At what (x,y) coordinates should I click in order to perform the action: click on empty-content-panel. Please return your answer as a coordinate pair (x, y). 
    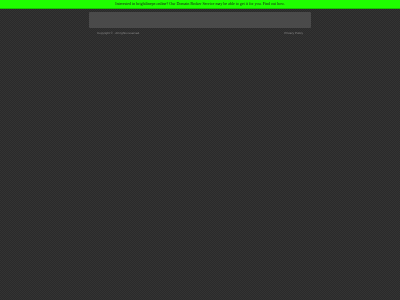
    Looking at the image, I should click on (200, 20).